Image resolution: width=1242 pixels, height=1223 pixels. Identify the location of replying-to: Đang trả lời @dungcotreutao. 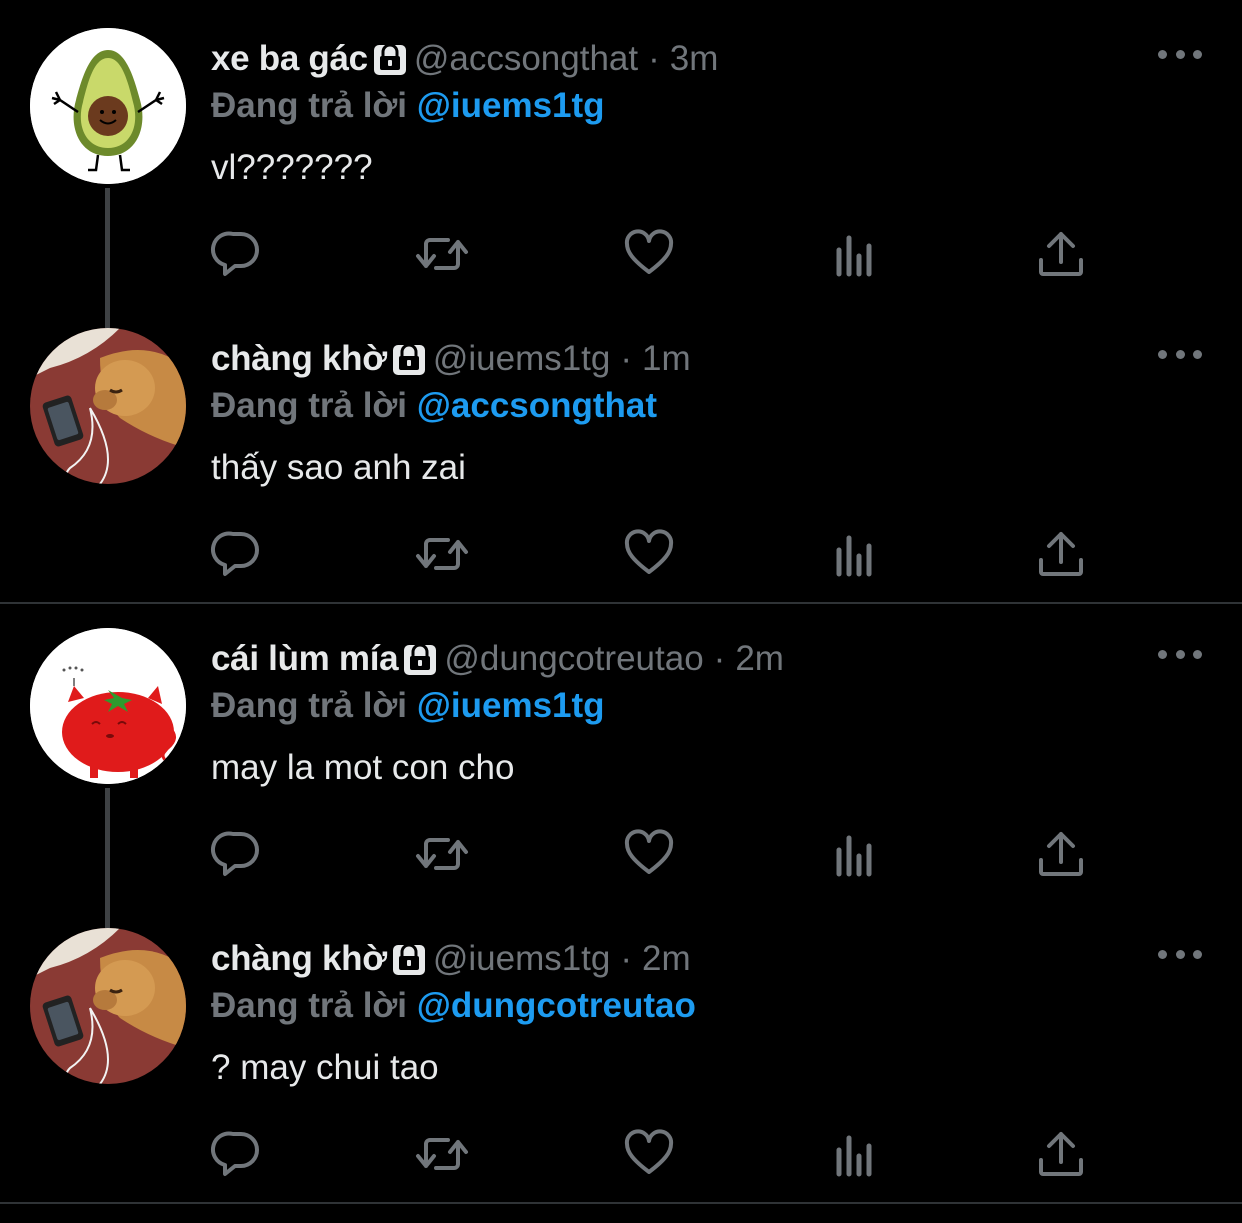
(453, 1006).